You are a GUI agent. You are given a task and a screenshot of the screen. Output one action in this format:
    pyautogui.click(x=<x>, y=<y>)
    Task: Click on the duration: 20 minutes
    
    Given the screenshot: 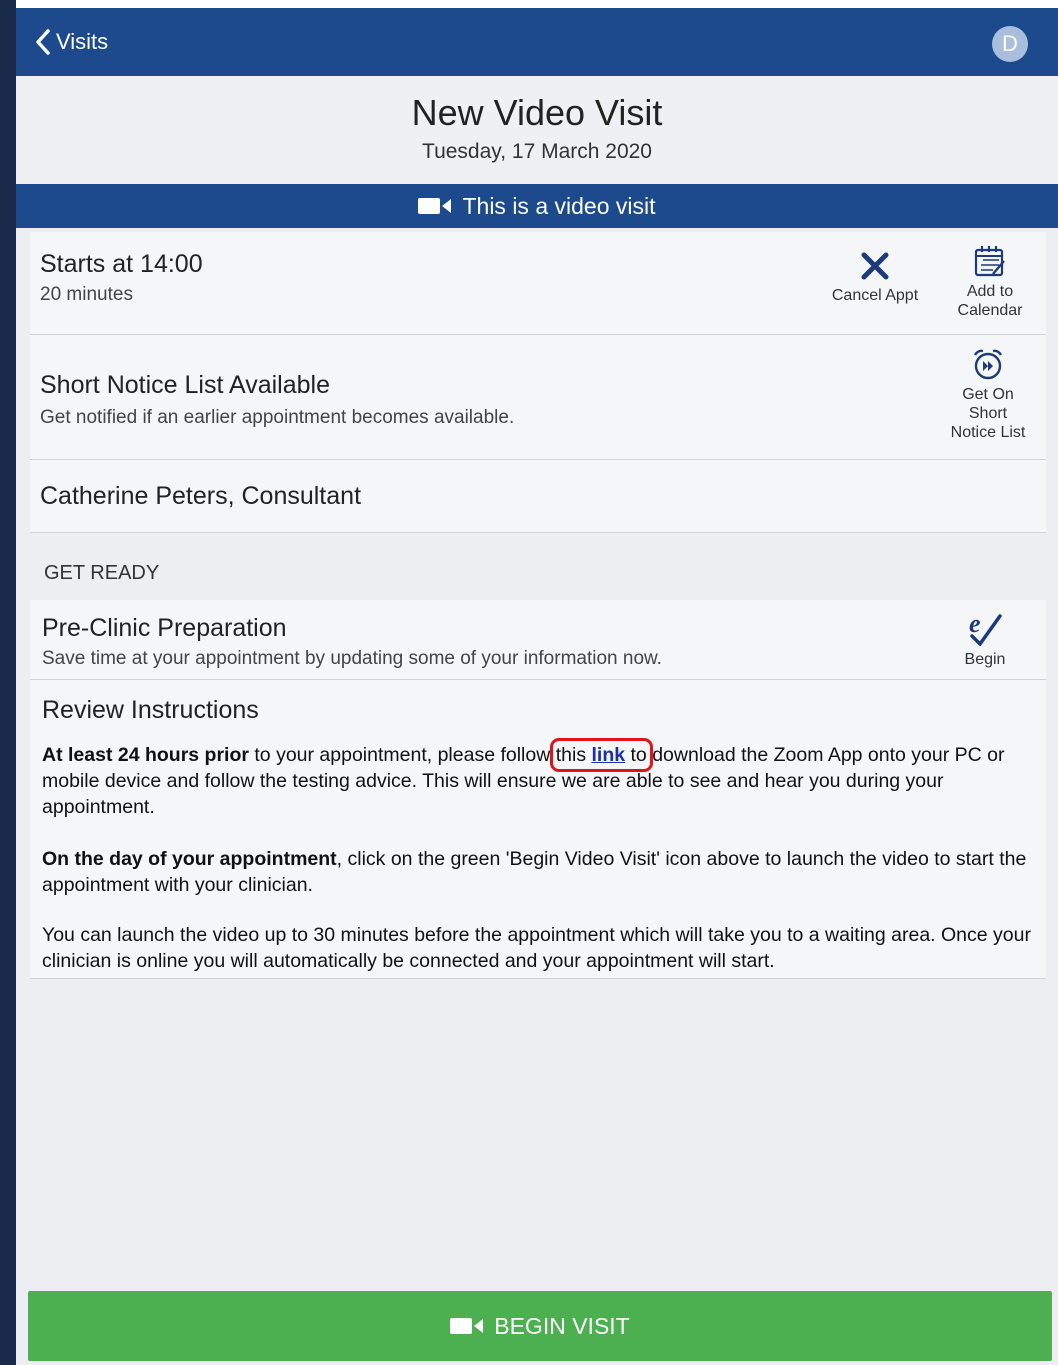 What is the action you would take?
    pyautogui.click(x=86, y=294)
    